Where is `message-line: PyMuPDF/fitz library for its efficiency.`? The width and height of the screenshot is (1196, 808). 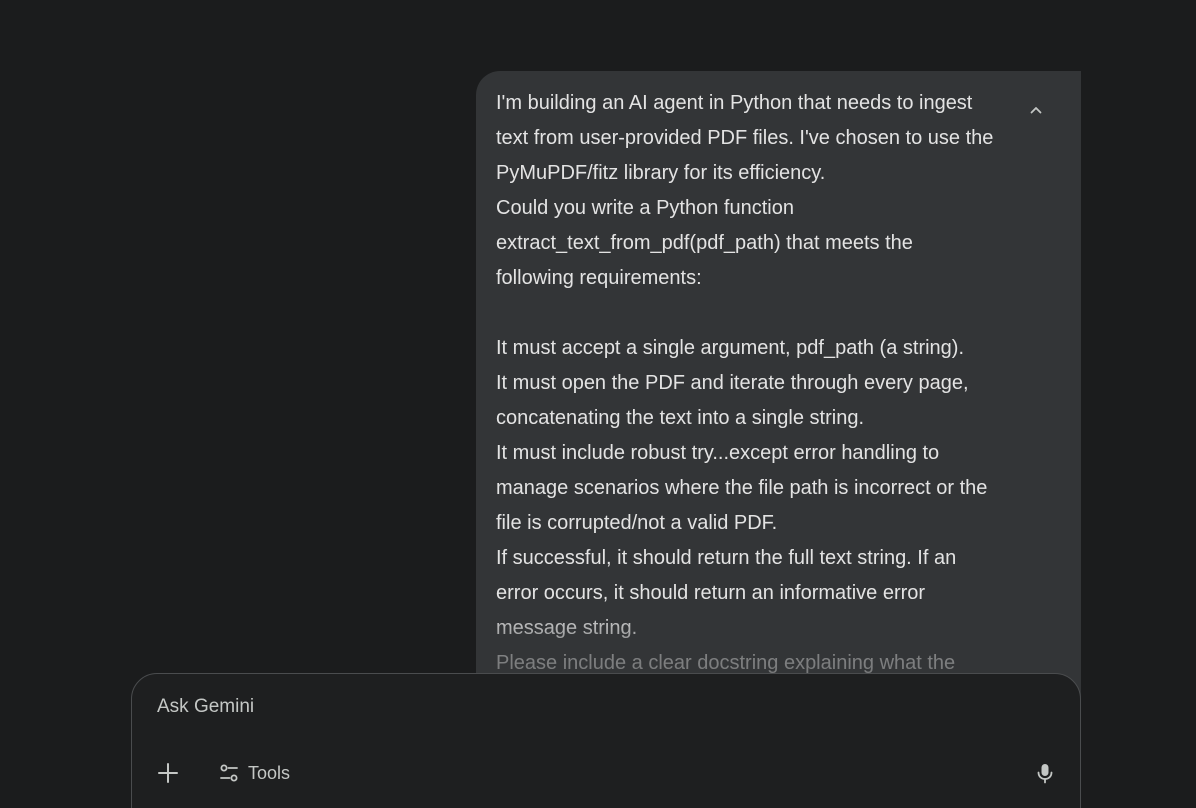
message-line: PyMuPDF/fitz library for its efficiency. is located at coordinates (661, 173).